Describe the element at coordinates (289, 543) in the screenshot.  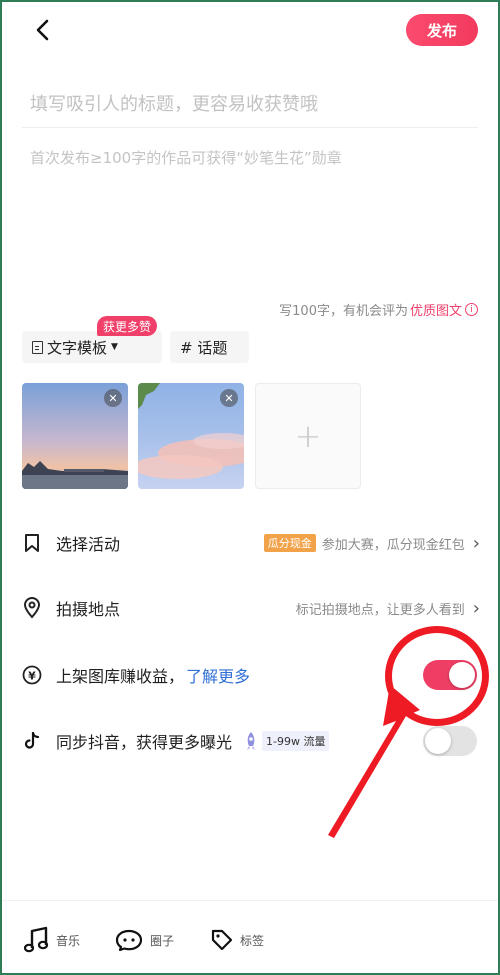
I see `cash-tag: 瓜分现金` at that location.